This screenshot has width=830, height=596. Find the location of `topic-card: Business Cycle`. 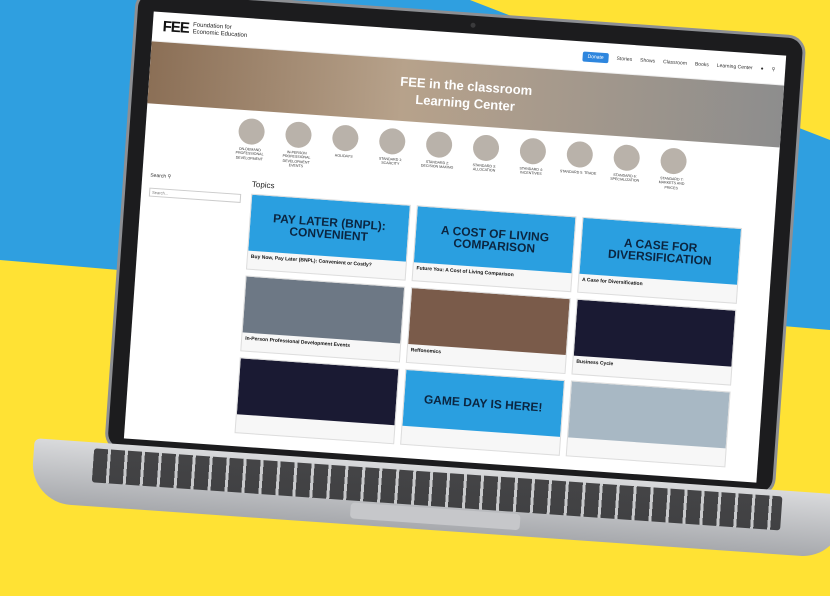

topic-card: Business Cycle is located at coordinates (654, 342).